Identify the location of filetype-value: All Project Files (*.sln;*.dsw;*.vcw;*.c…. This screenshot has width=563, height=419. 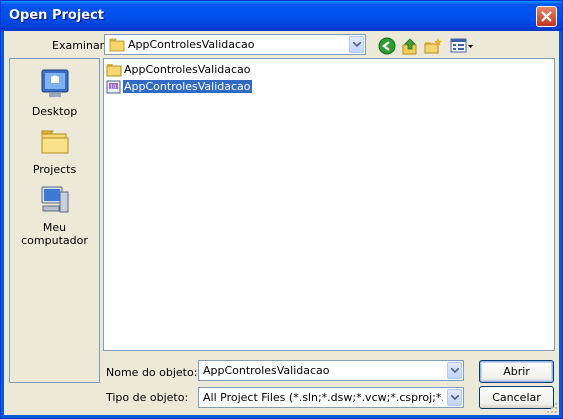
(323, 397).